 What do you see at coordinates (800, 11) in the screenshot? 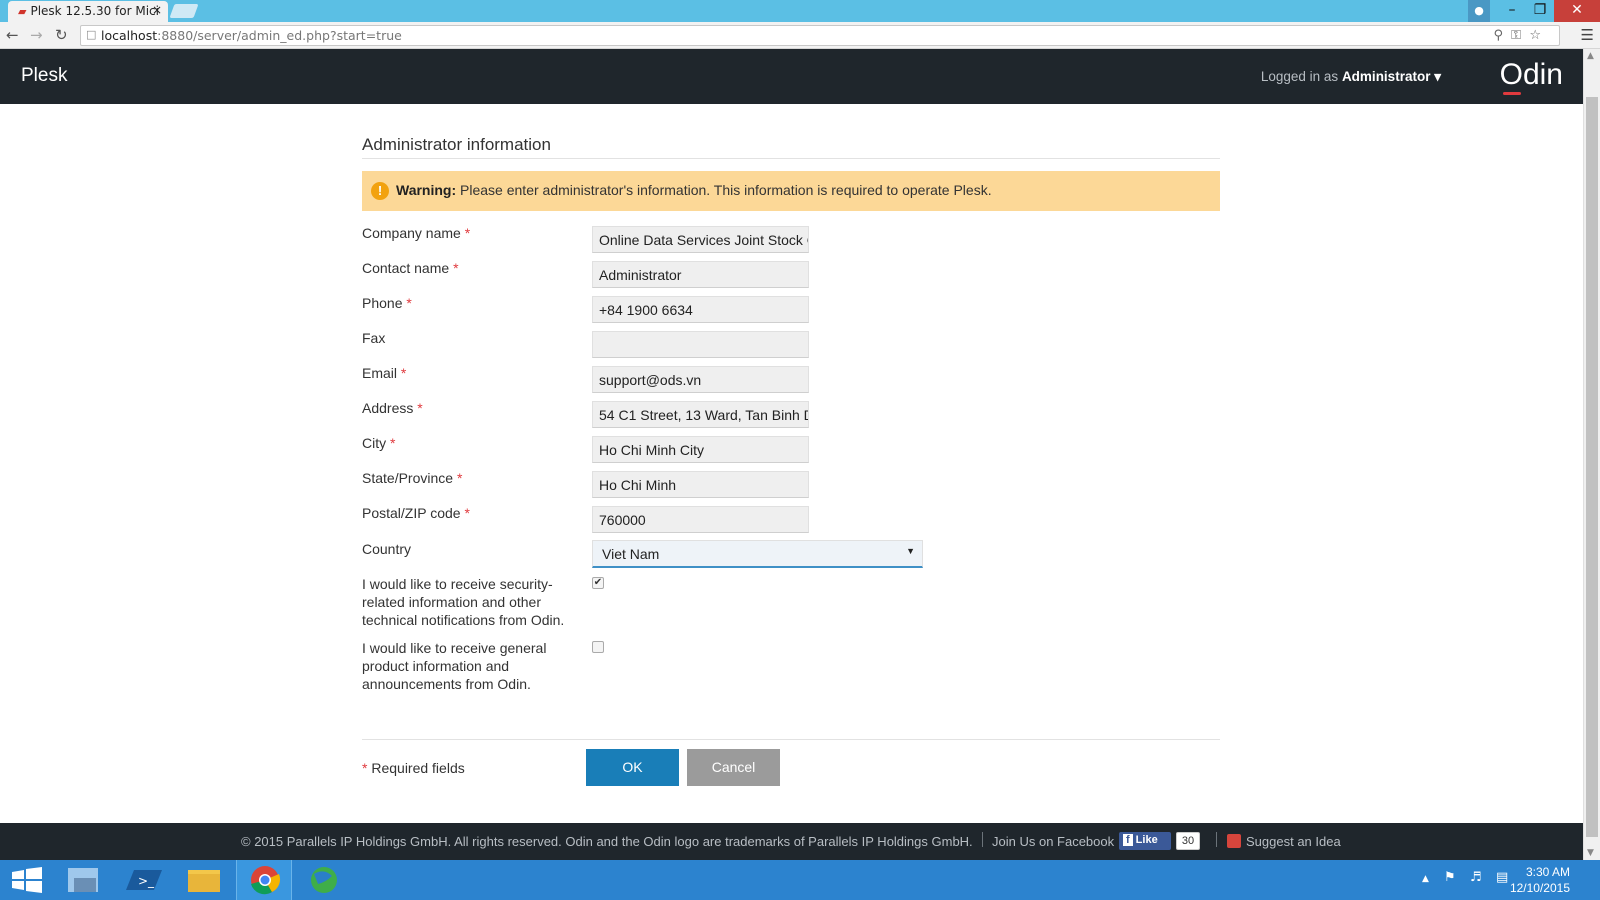
I see `browser-titlebar: ▰ Plesk 12.5.30 for Mici × ● – ❐ ✕` at bounding box center [800, 11].